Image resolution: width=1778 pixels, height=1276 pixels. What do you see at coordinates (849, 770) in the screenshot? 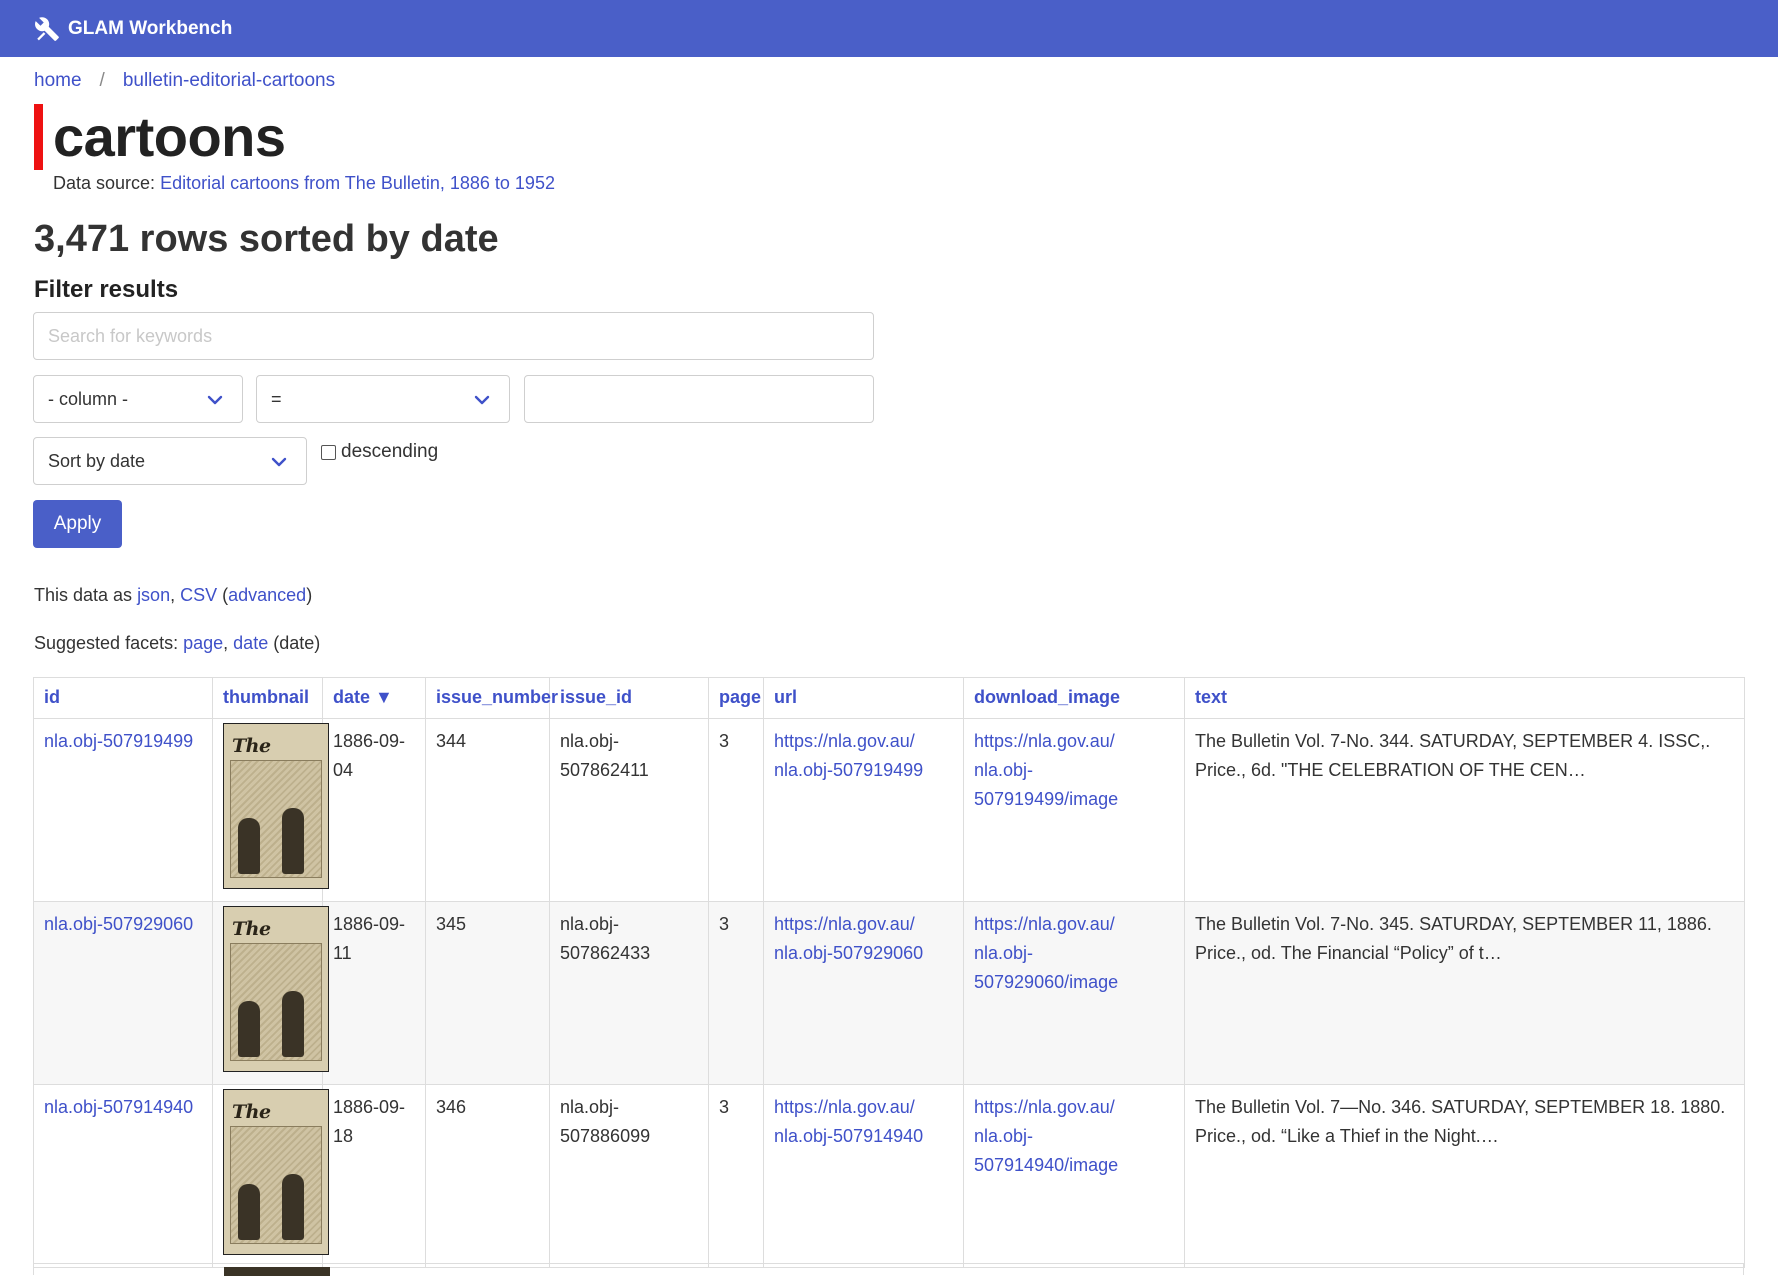
I see `url-part-2: nla.obj-507919499` at bounding box center [849, 770].